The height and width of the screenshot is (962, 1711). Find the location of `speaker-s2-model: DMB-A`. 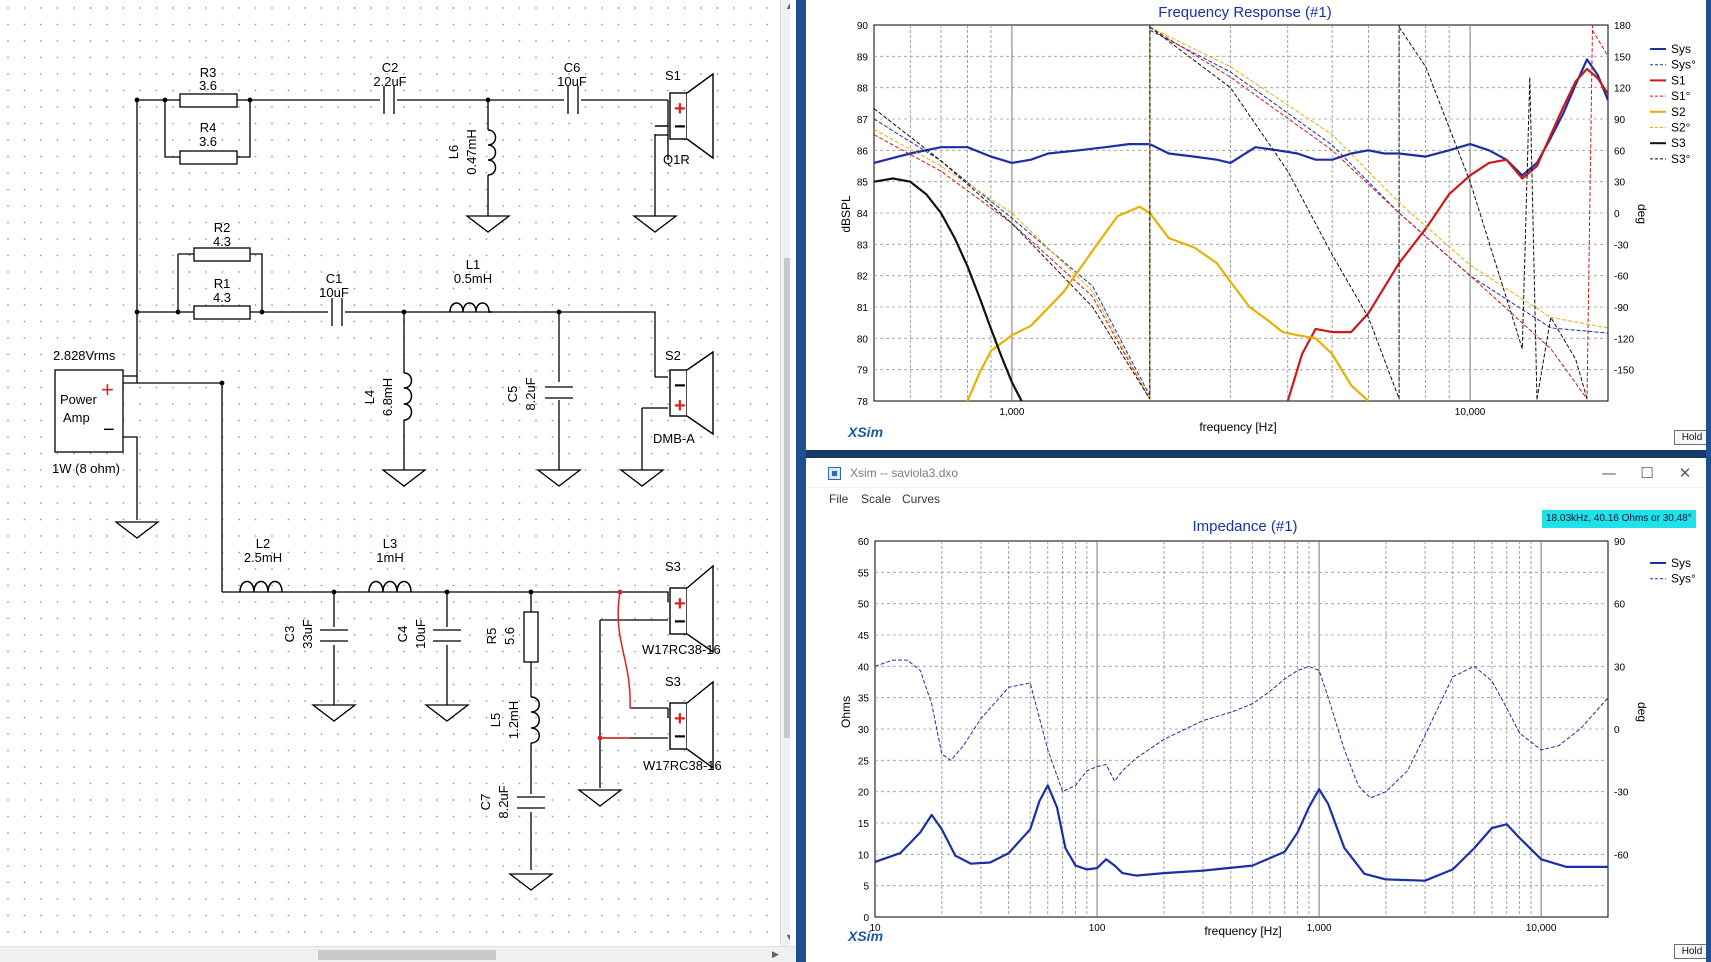

speaker-s2-model: DMB-A is located at coordinates (674, 438).